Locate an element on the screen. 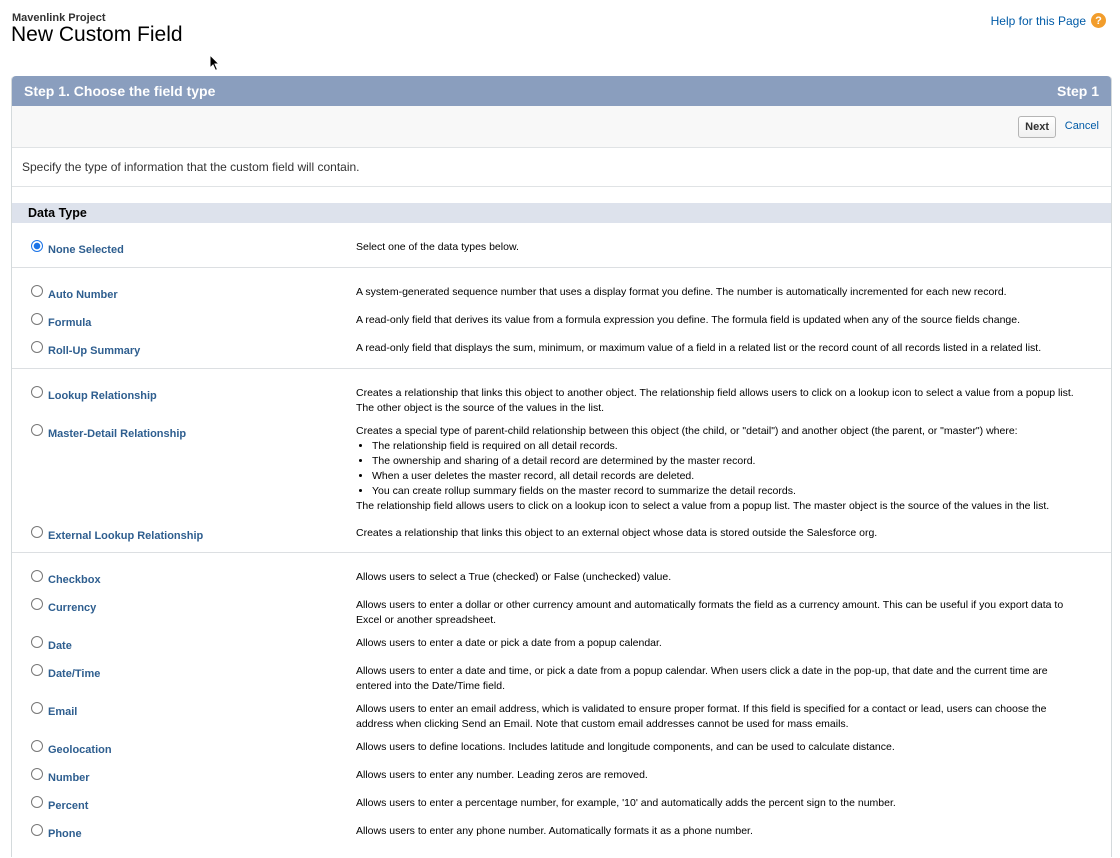 The width and height of the screenshot is (1120, 858). cancel-link: Cancel is located at coordinates (1082, 126).